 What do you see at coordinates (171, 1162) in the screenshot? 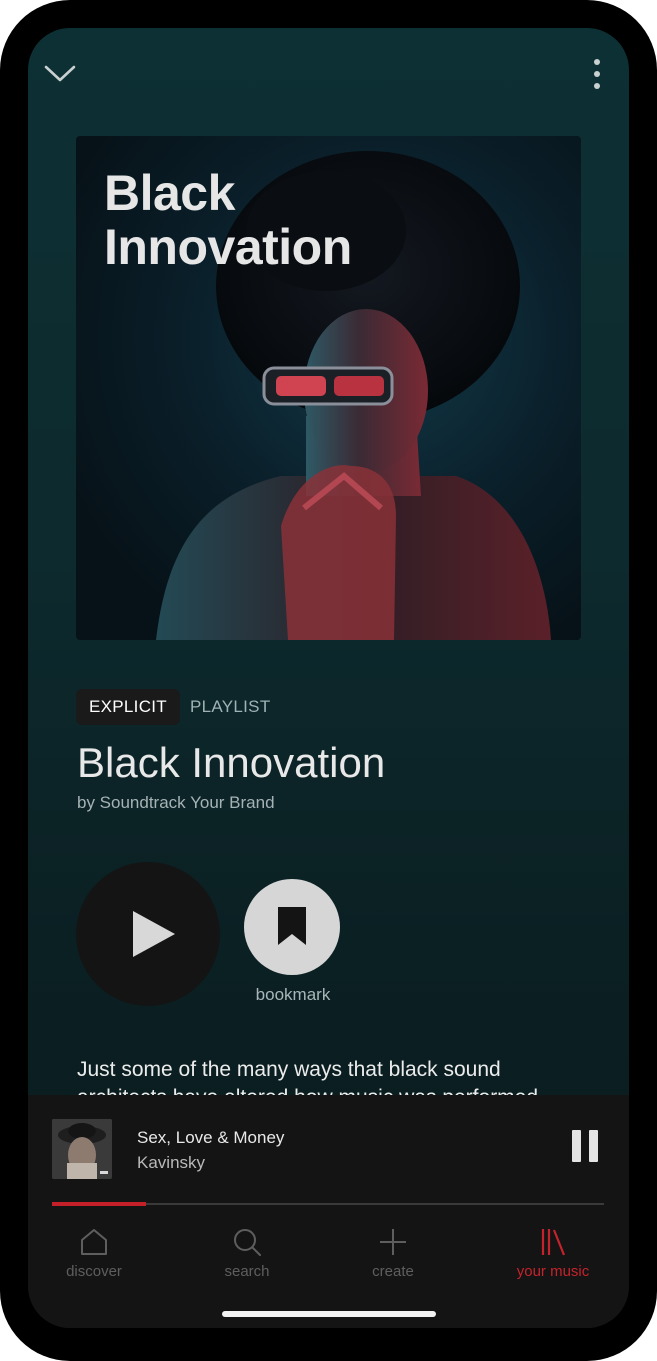
I see `now-playing-artist: Kavinsky` at bounding box center [171, 1162].